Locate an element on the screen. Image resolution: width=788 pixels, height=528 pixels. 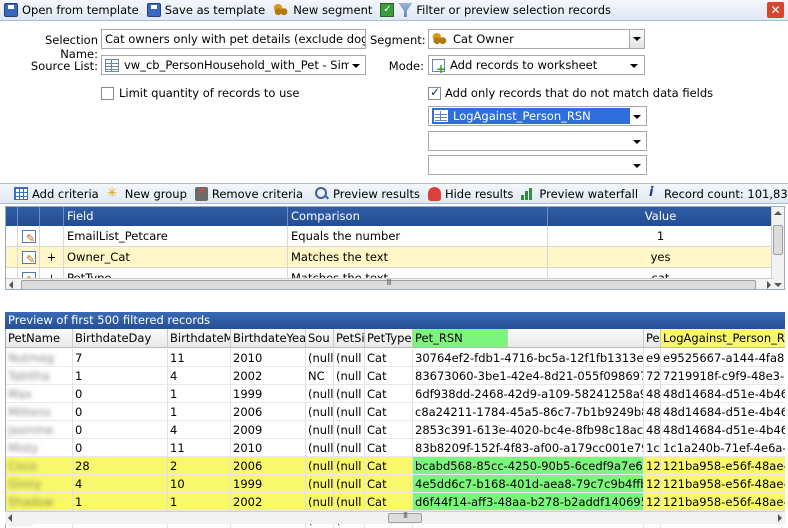
match-checkbox-box is located at coordinates (434, 92).